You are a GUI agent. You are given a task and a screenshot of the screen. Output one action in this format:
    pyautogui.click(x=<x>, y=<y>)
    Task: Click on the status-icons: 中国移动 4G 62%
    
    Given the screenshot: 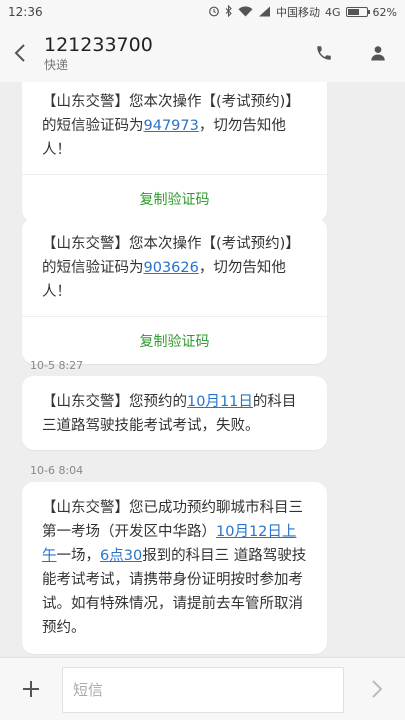 What is the action you would take?
    pyautogui.click(x=302, y=12)
    